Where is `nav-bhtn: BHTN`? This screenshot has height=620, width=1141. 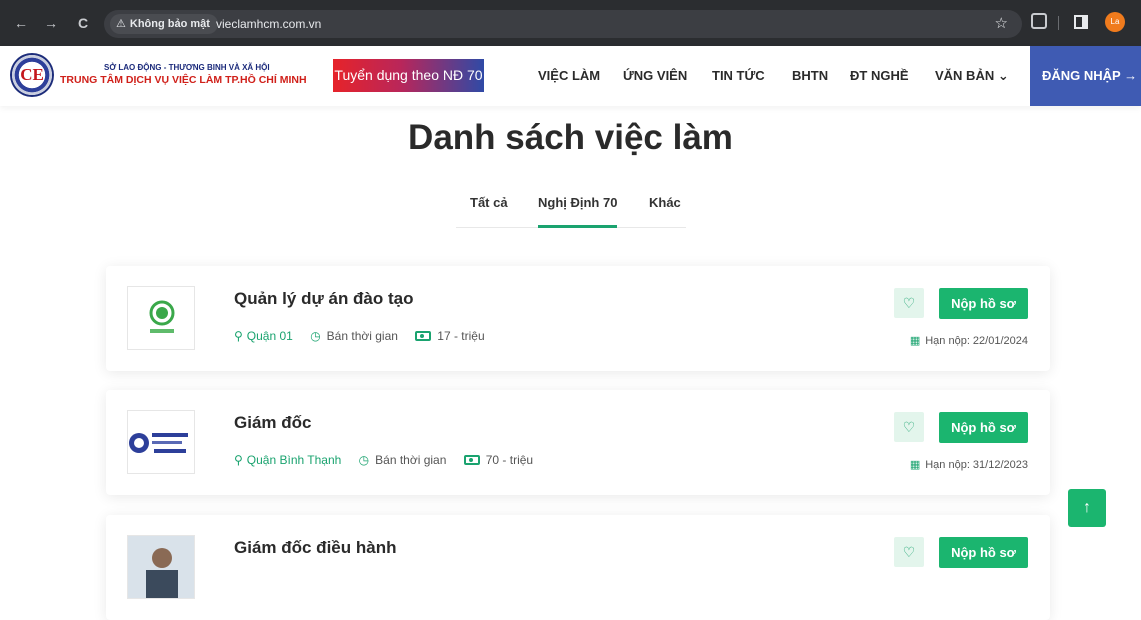 nav-bhtn: BHTN is located at coordinates (810, 76).